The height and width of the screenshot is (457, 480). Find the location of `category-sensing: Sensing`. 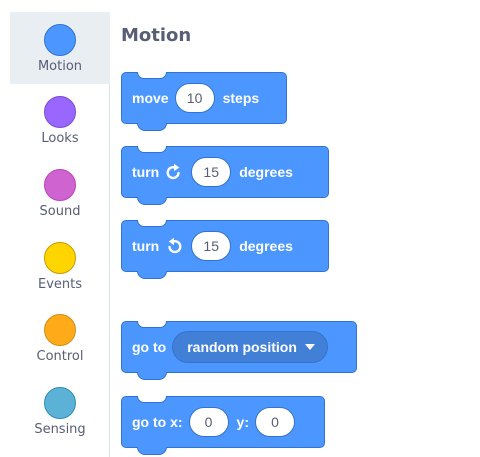

category-sensing: Sensing is located at coordinates (60, 411).